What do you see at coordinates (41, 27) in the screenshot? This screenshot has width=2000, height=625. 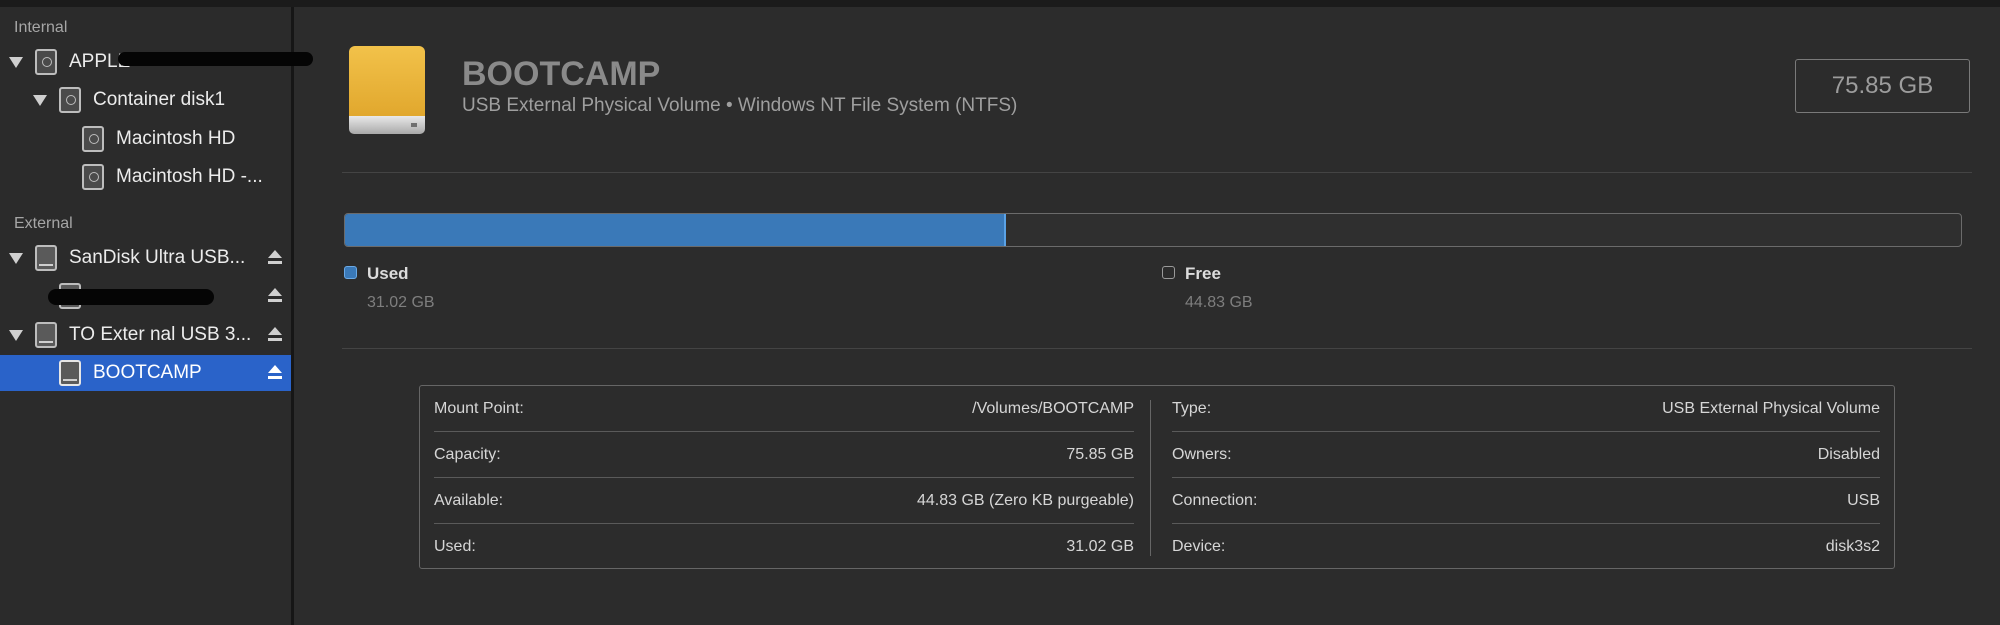 I see `section-title-internal: Internal` at bounding box center [41, 27].